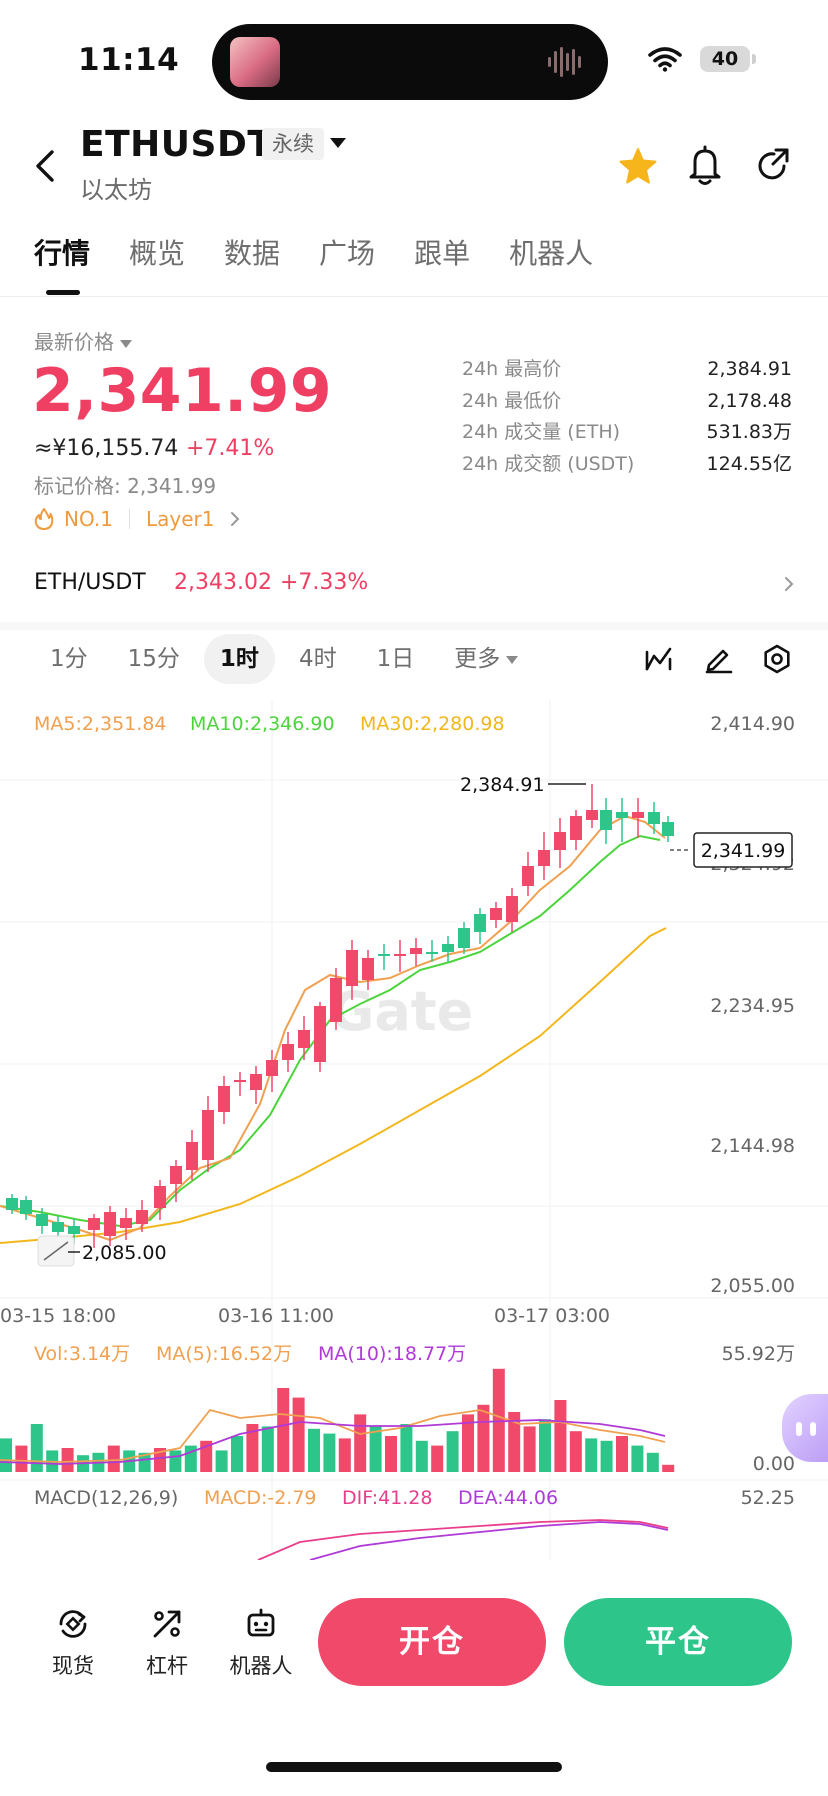 Image resolution: width=828 pixels, height=1796 pixels. What do you see at coordinates (176, 144) in the screenshot?
I see `pair-title: ETHUSDT` at bounding box center [176, 144].